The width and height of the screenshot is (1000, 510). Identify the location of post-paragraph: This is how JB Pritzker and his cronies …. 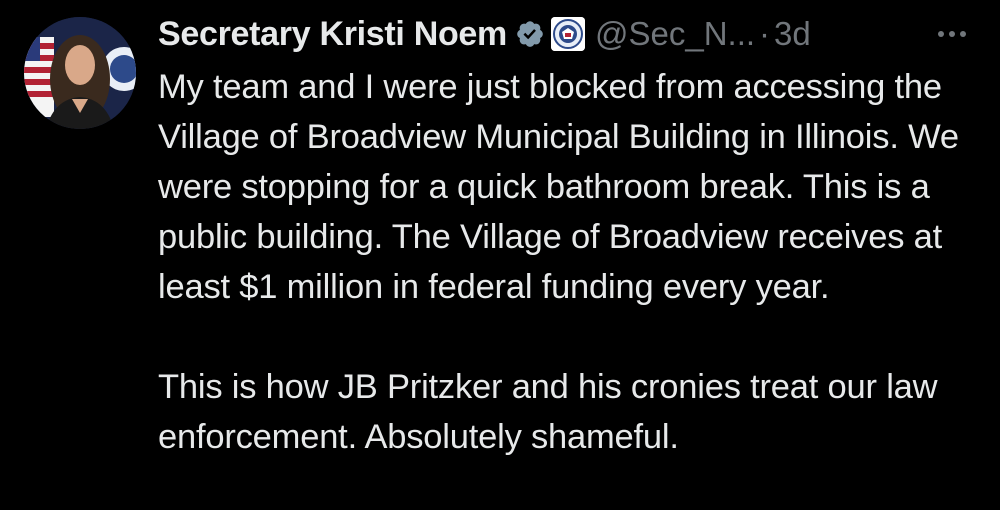
(548, 412).